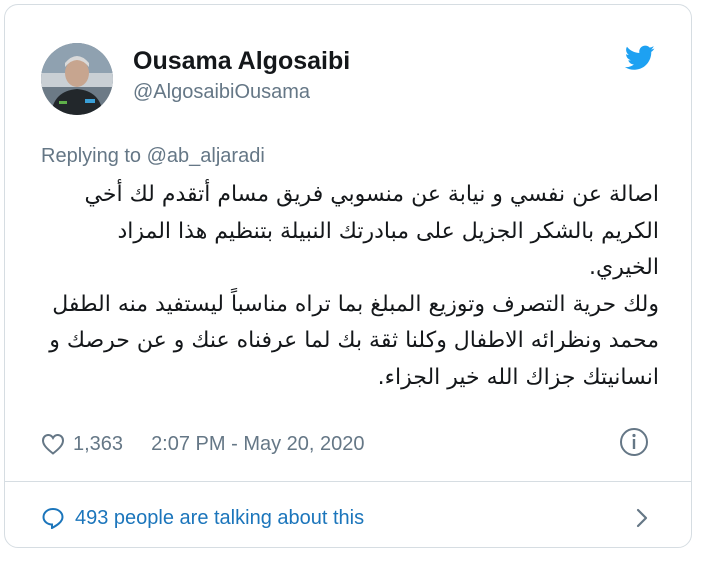 Image resolution: width=723 pixels, height=570 pixels. I want to click on avatar, so click(77, 79).